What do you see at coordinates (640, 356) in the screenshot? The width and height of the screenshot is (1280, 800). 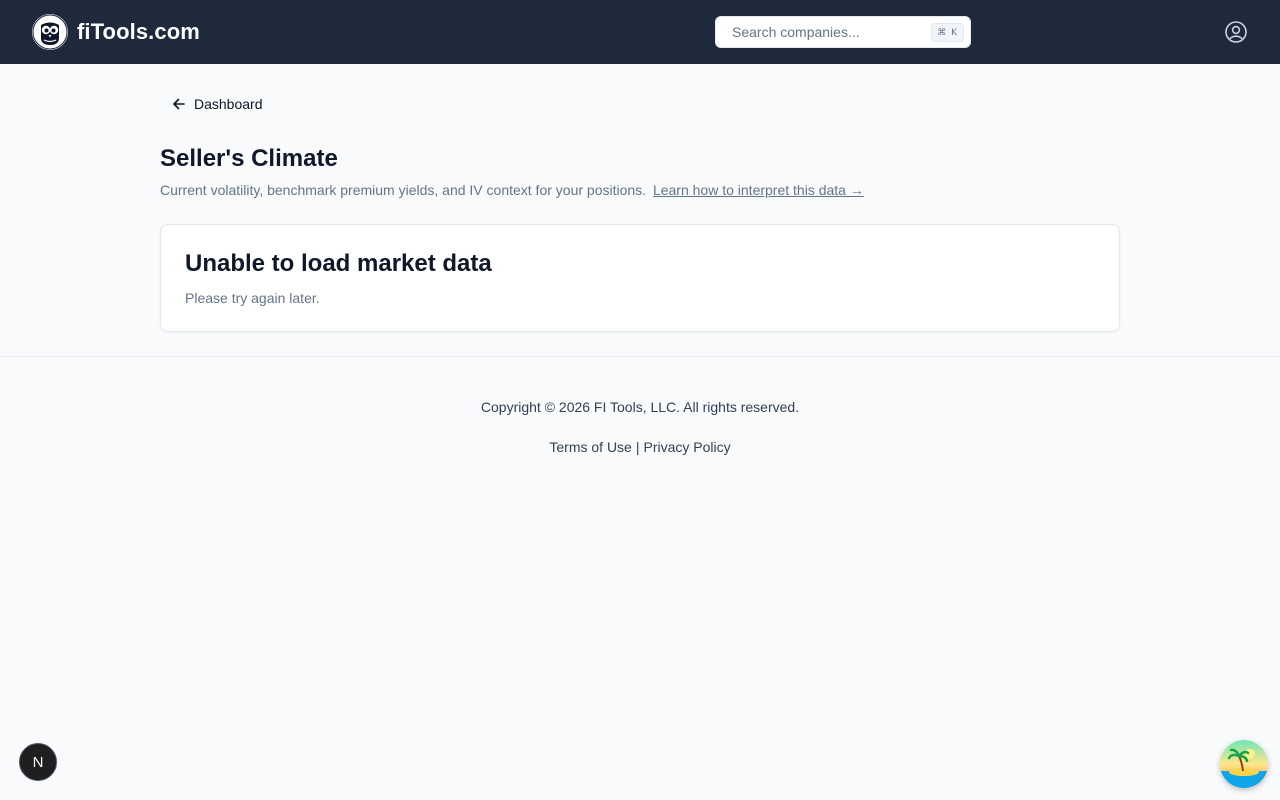 I see `footer-divider` at bounding box center [640, 356].